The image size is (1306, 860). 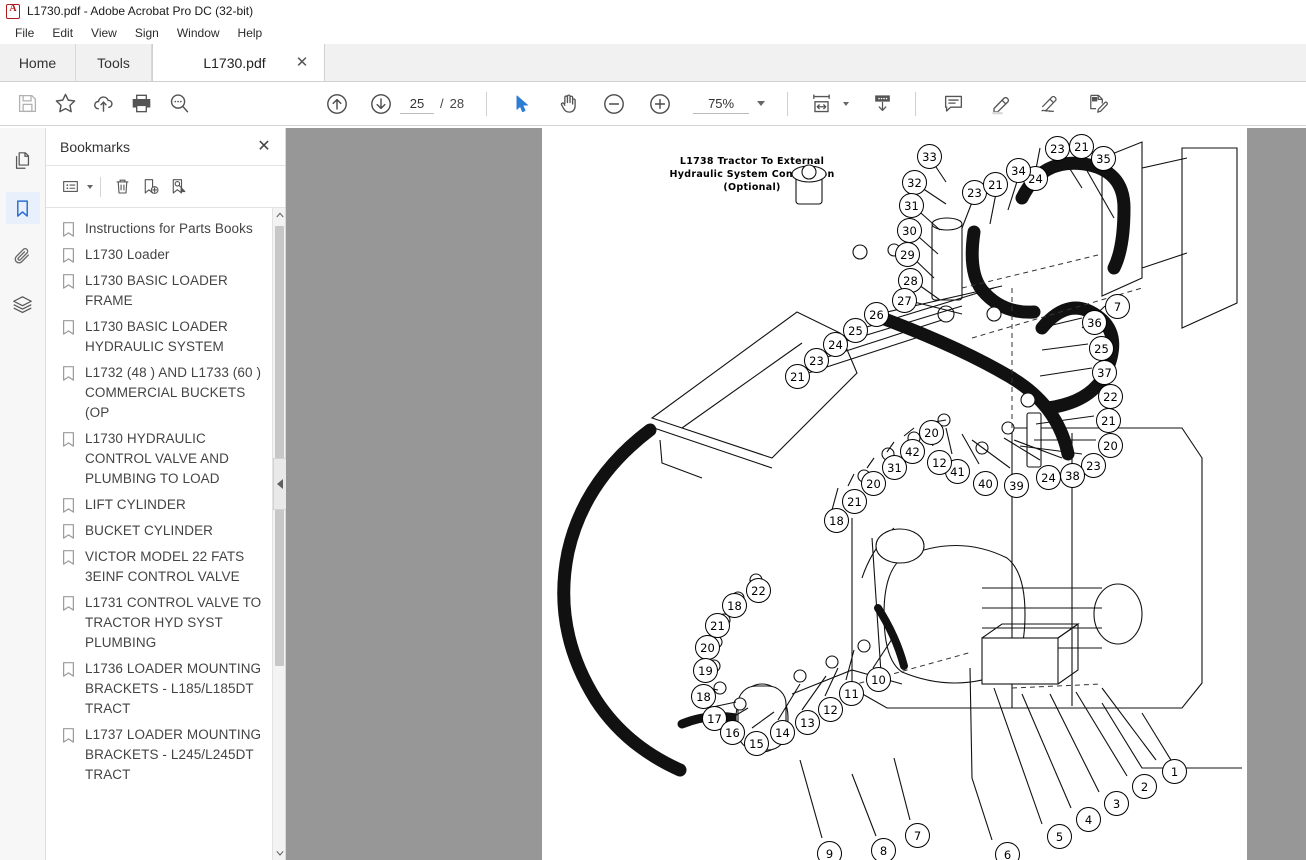 What do you see at coordinates (156, 290) in the screenshot?
I see `bookmark-label: L1730 BASIC LOADER FRAME` at bounding box center [156, 290].